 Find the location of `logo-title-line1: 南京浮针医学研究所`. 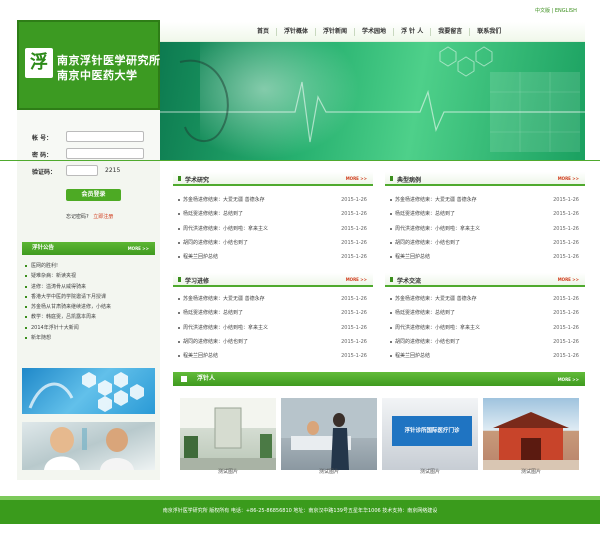

logo-title-line1: 南京浮针医学研究所 is located at coordinates (109, 60).